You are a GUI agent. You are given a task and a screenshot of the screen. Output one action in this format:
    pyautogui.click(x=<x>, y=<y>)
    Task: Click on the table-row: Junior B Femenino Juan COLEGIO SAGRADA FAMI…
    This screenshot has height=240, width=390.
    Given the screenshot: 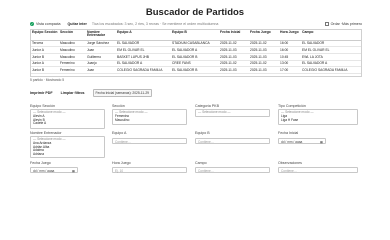 What is the action you would take?
    pyautogui.click(x=196, y=70)
    